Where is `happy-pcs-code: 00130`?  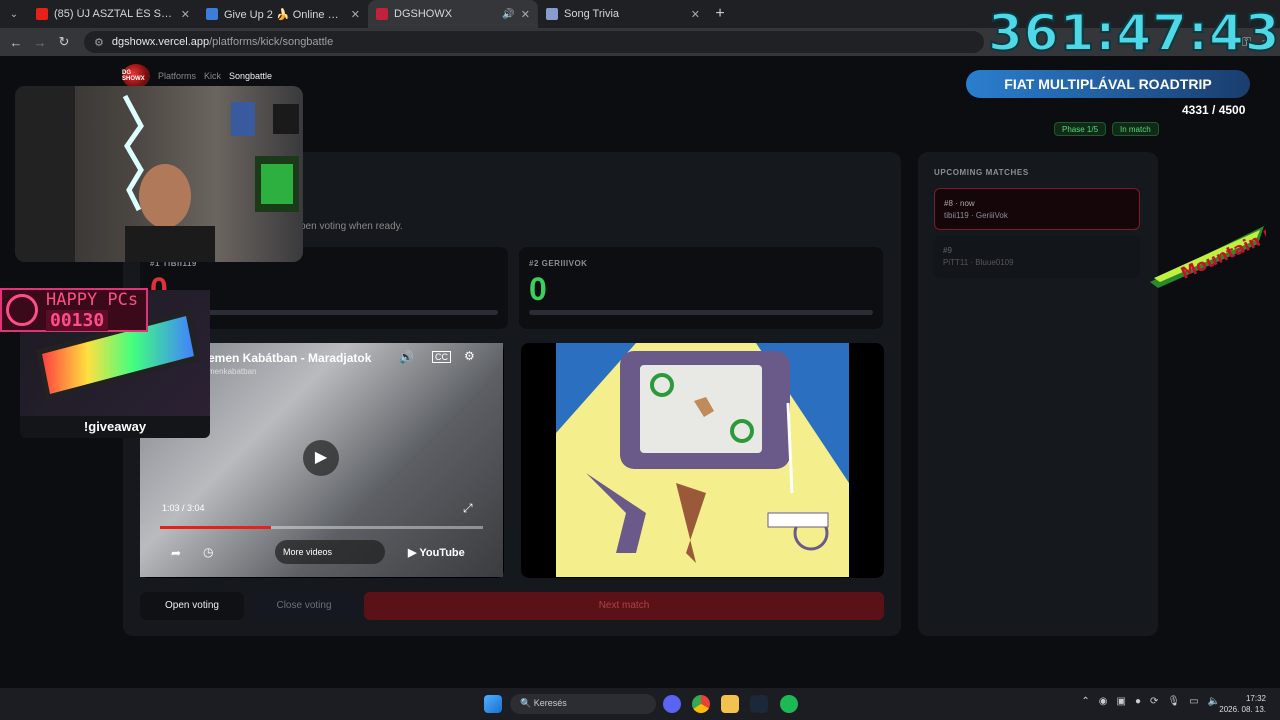 happy-pcs-code: 00130 is located at coordinates (77, 320).